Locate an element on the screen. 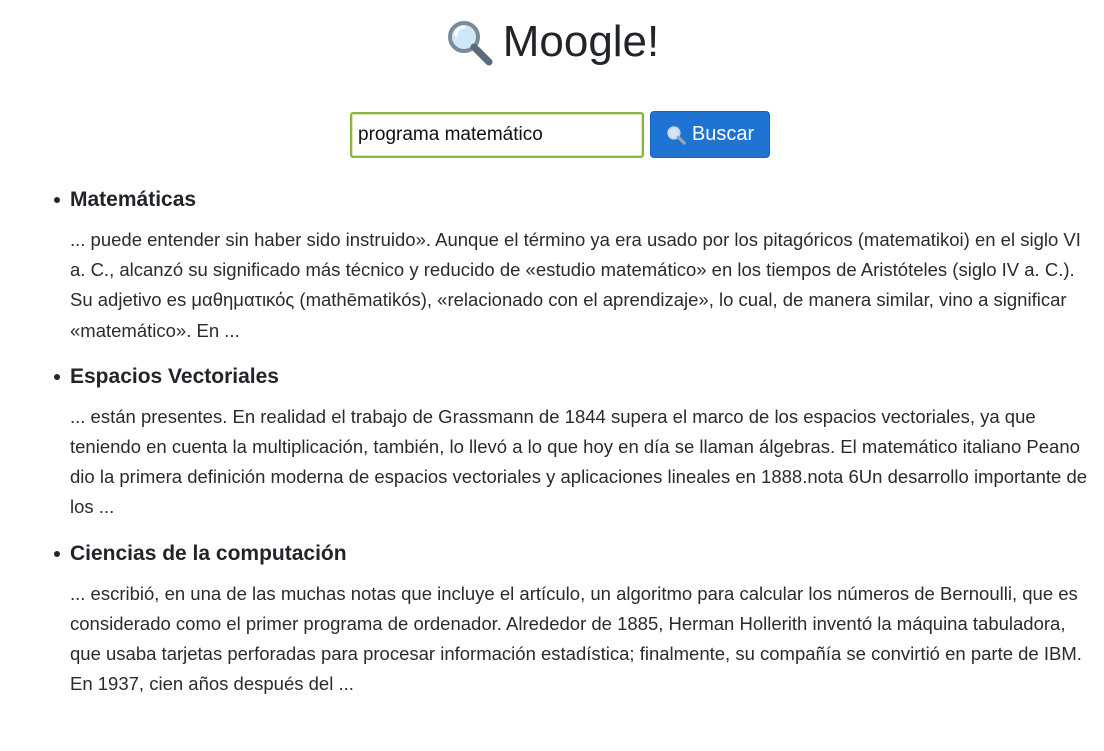  search-button: Buscar is located at coordinates (710, 134).